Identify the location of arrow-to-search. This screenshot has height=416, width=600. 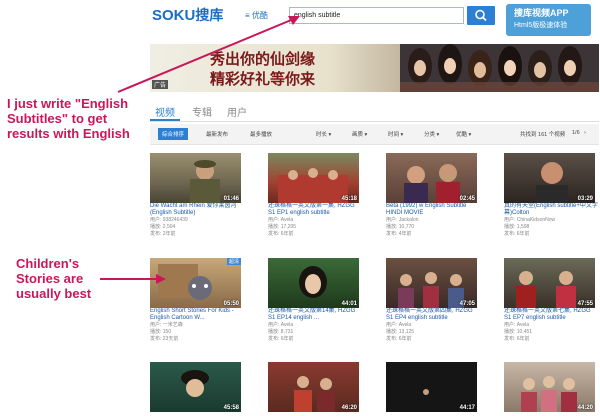
(207, 55).